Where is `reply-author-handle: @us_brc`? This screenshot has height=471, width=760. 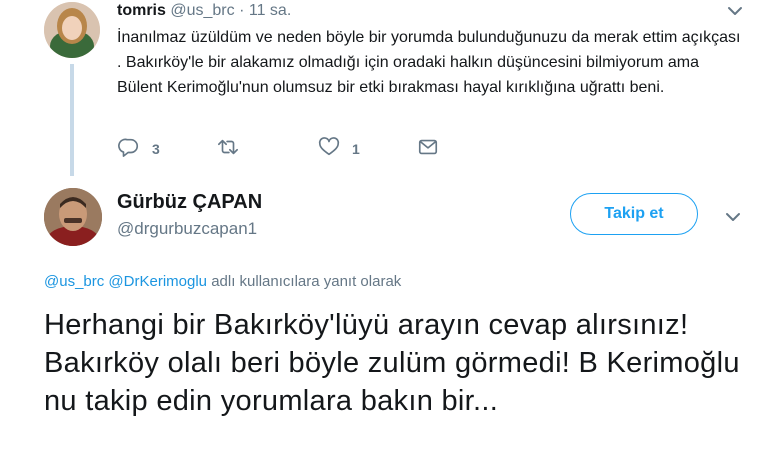 reply-author-handle: @us_brc is located at coordinates (202, 10).